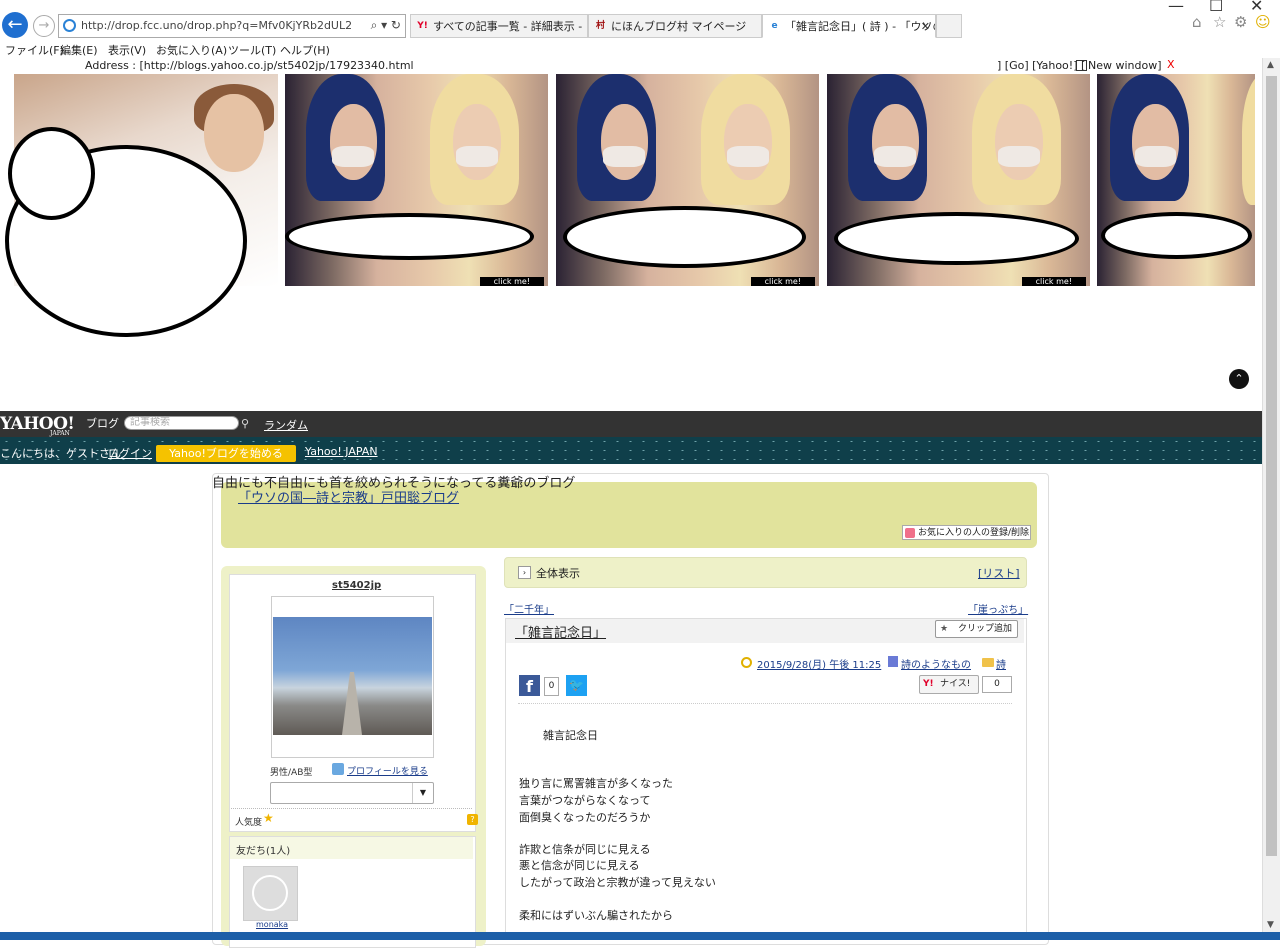  What do you see at coordinates (746, 662) in the screenshot?
I see `clock-icon` at bounding box center [746, 662].